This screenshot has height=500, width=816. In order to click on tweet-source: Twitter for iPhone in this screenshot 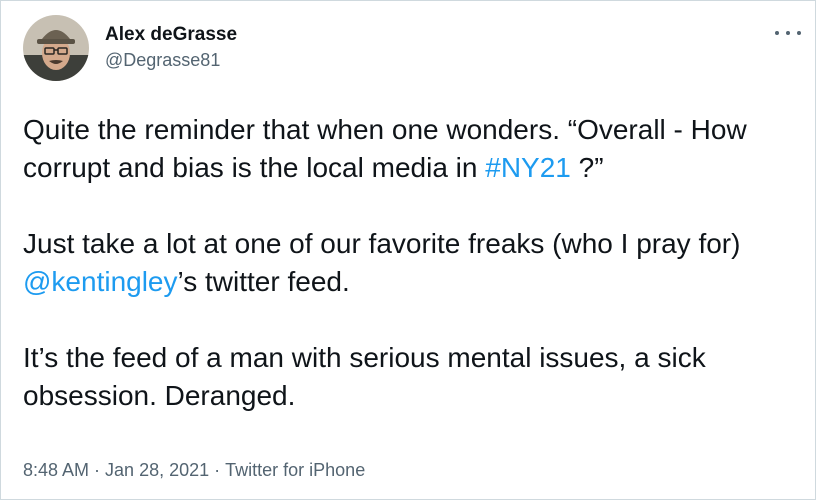, I will do `click(295, 470)`.